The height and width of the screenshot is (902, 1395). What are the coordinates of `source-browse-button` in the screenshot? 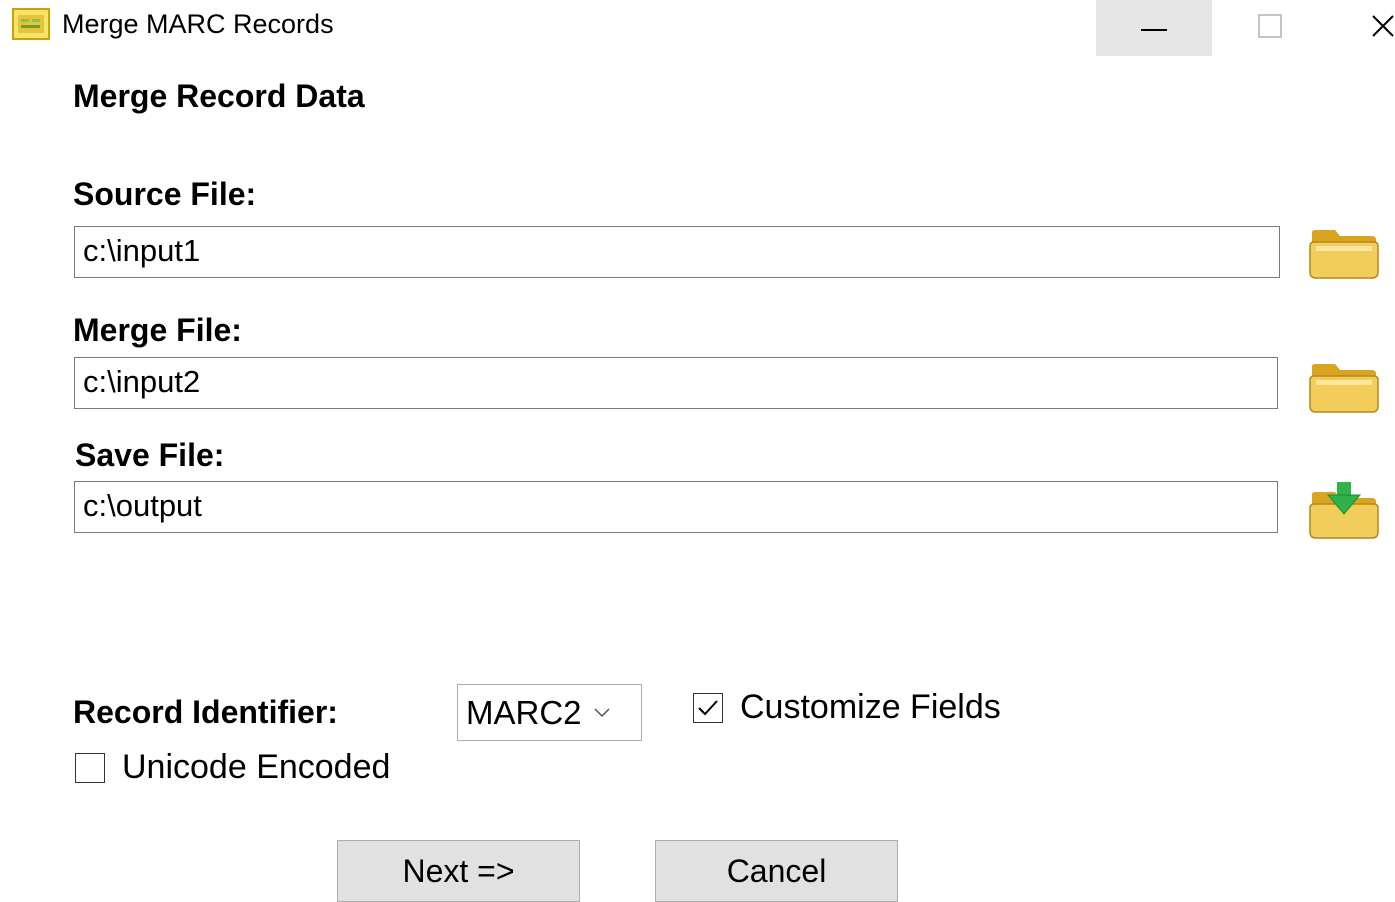 It's located at (1344, 251).